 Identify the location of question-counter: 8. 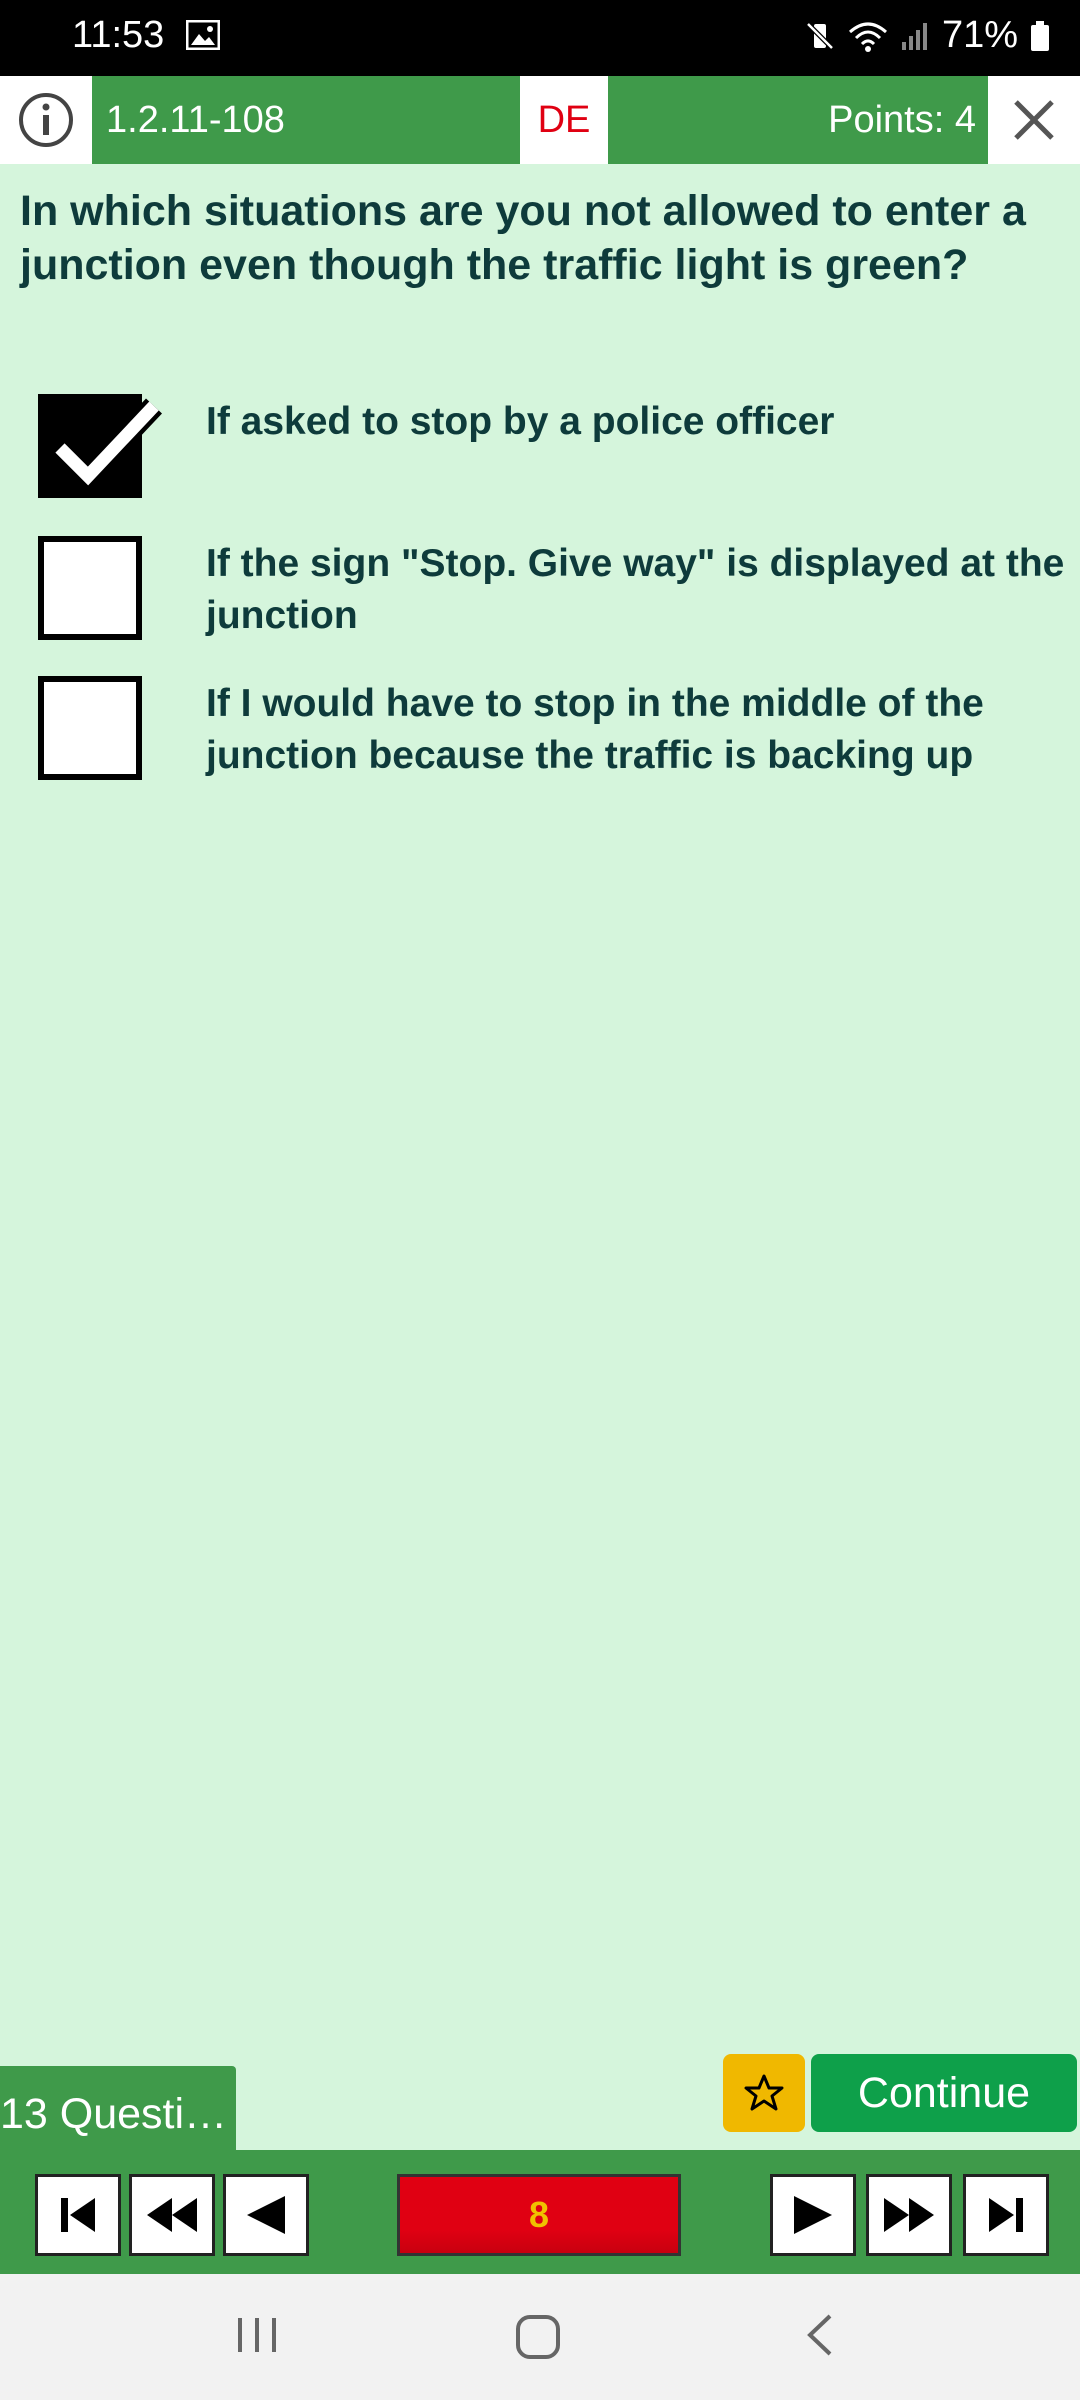
(539, 2215).